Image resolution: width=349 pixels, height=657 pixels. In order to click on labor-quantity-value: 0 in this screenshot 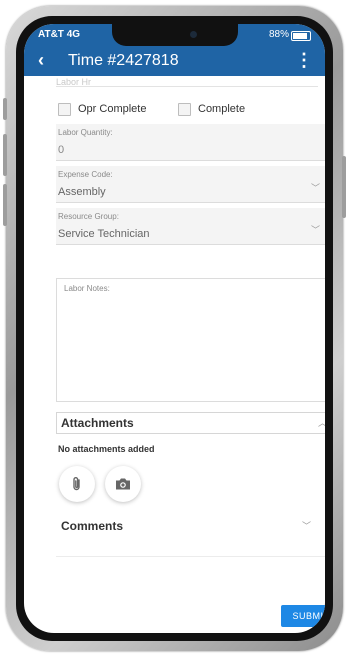, I will do `click(61, 150)`.